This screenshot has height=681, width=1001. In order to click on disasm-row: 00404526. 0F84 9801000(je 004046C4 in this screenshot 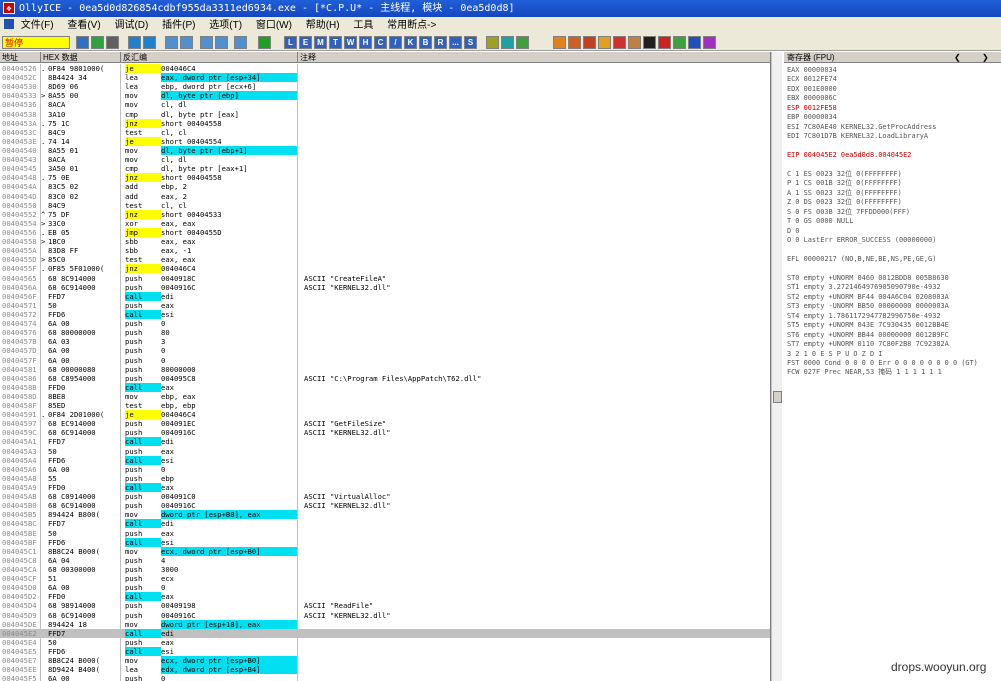, I will do `click(385, 68)`.